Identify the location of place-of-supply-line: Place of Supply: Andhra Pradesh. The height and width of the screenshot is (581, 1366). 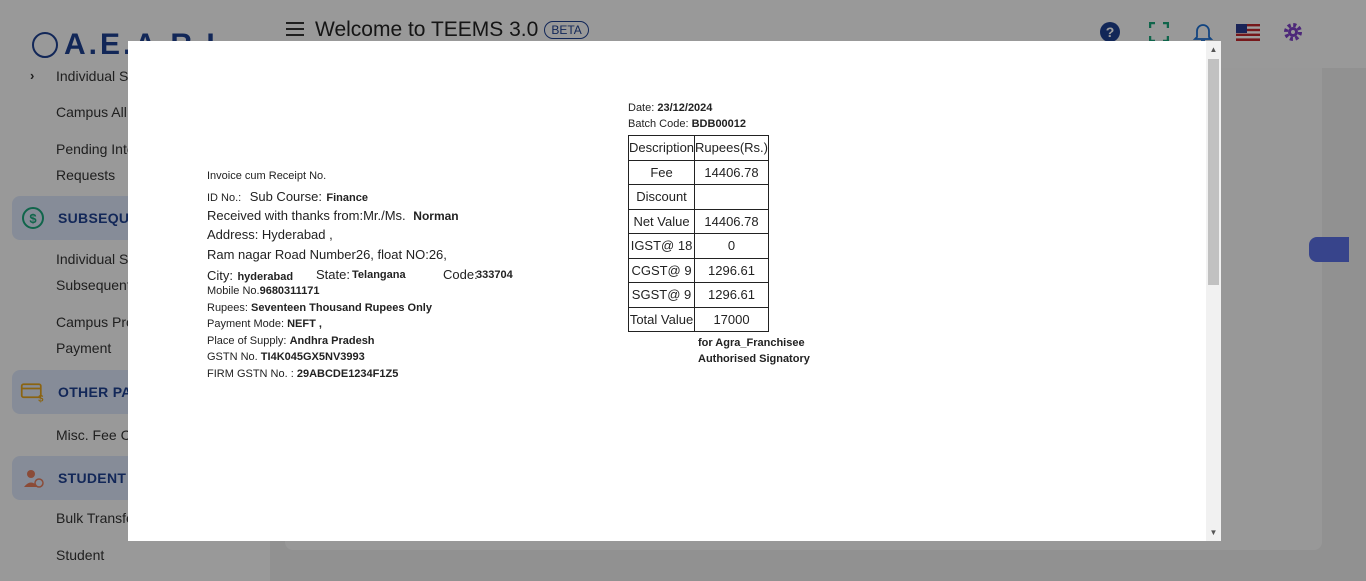
(291, 341).